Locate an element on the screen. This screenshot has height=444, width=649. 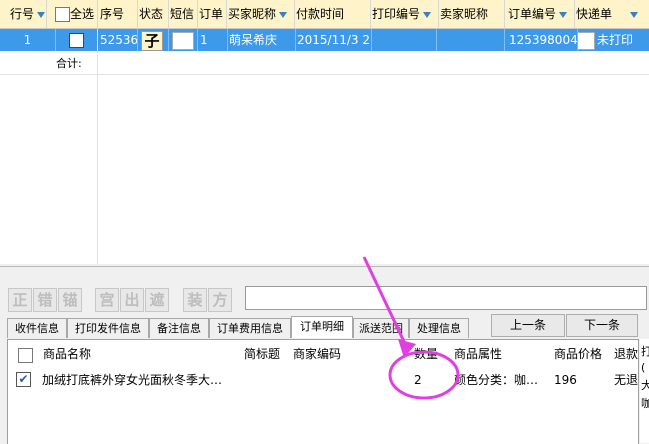
annotation-arrow-line is located at coordinates (386, 303).